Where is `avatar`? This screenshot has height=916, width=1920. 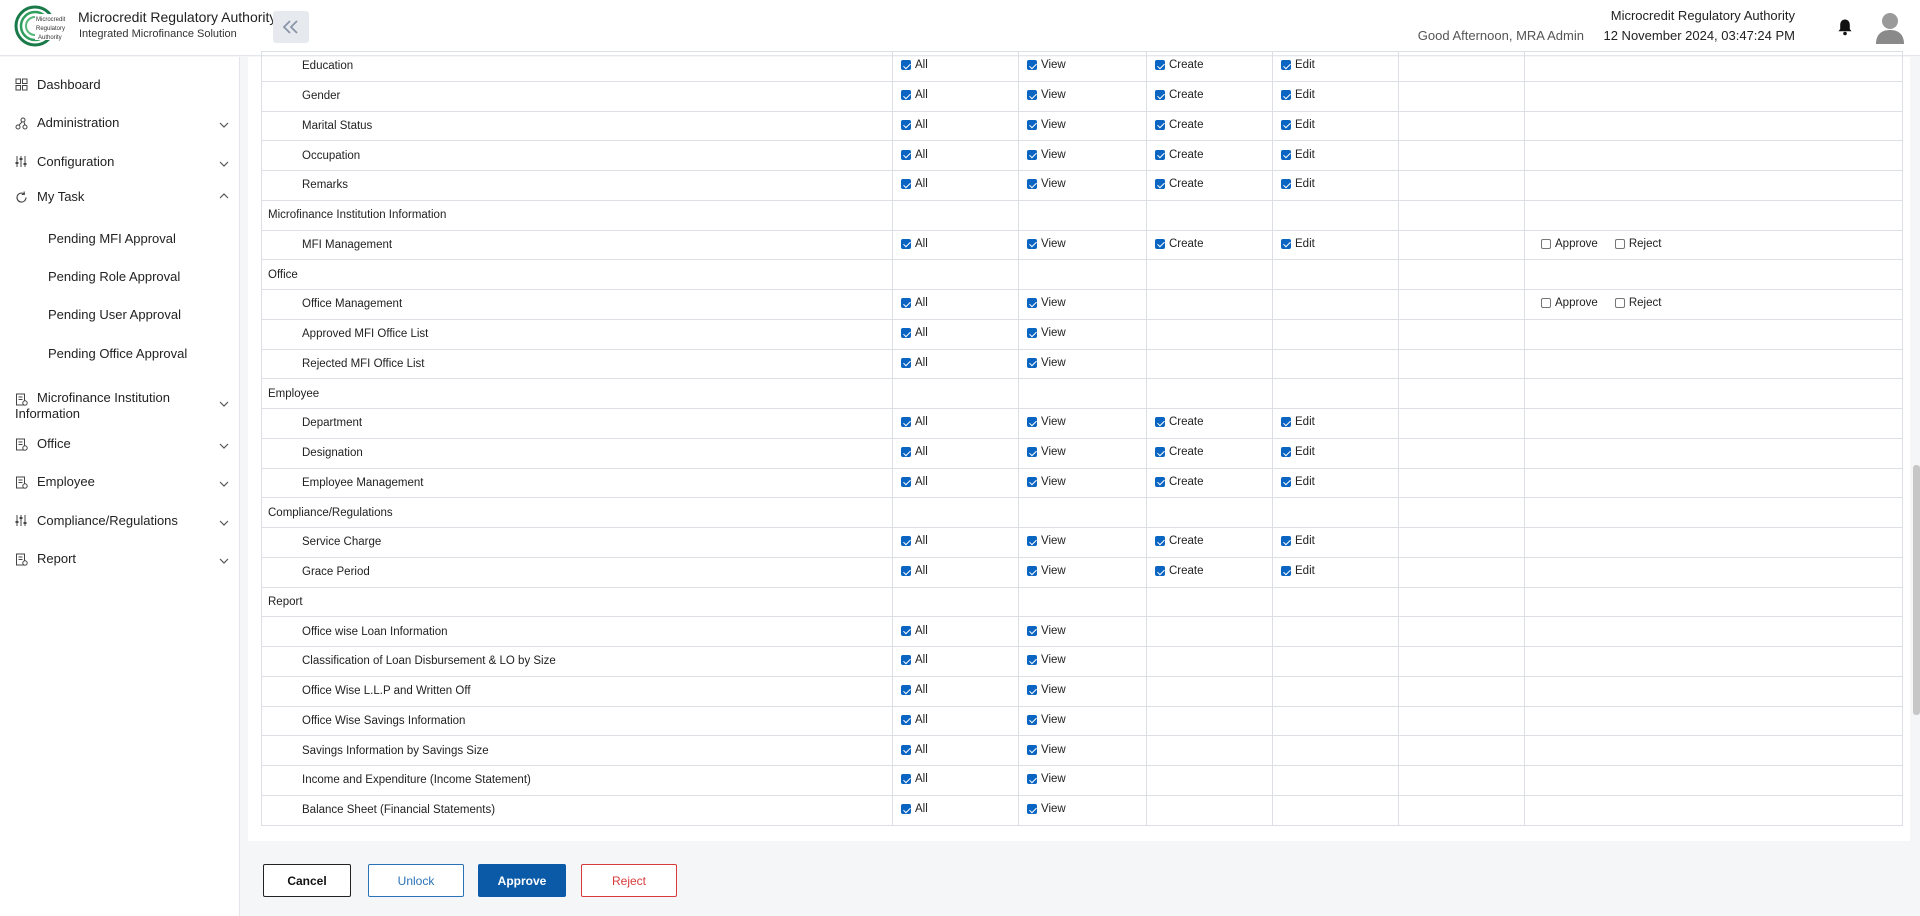
avatar is located at coordinates (1890, 27).